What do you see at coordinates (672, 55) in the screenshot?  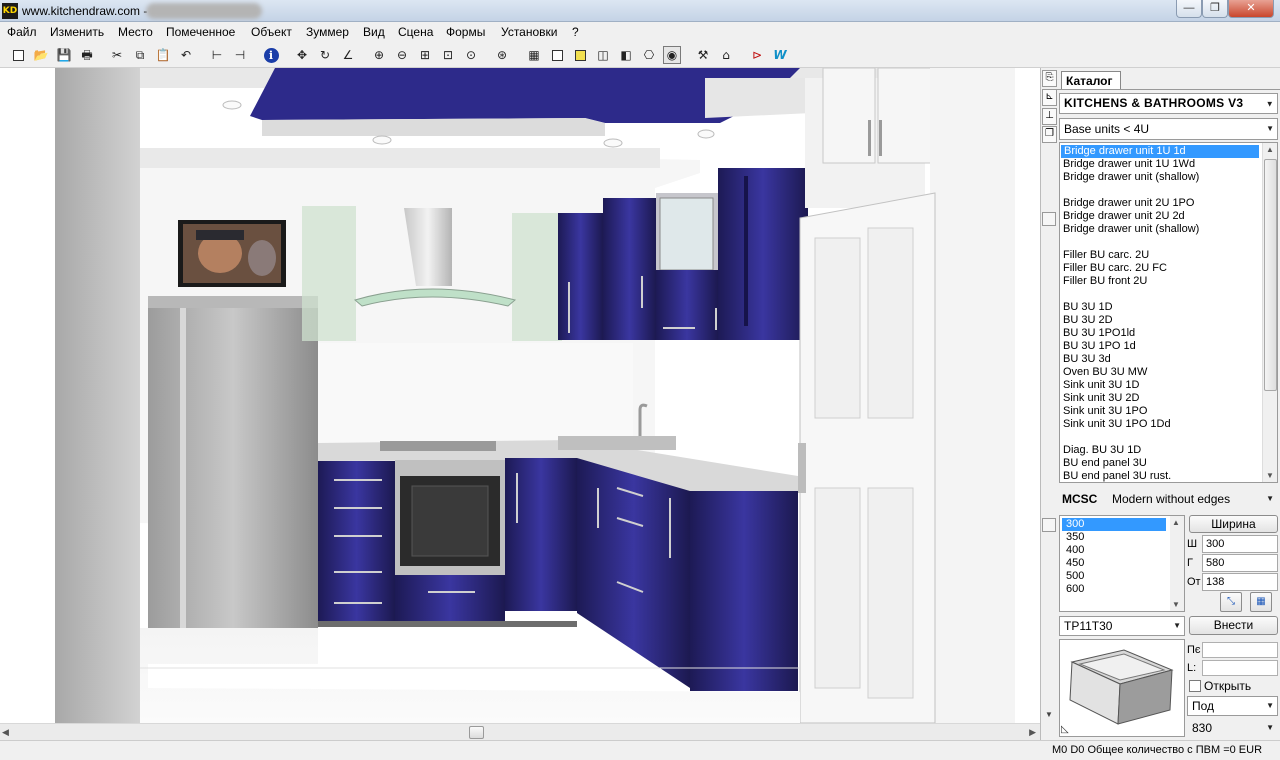 I see `camera-active-icon: ◉` at bounding box center [672, 55].